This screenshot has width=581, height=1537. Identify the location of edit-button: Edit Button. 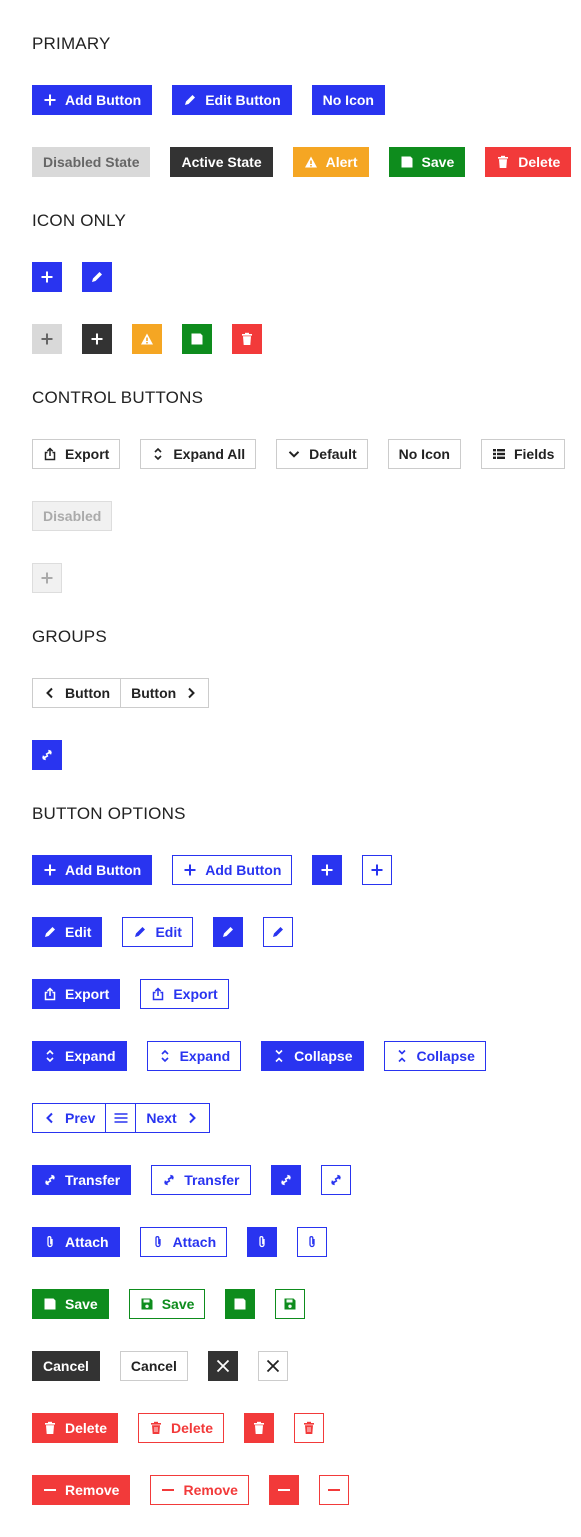
(232, 100).